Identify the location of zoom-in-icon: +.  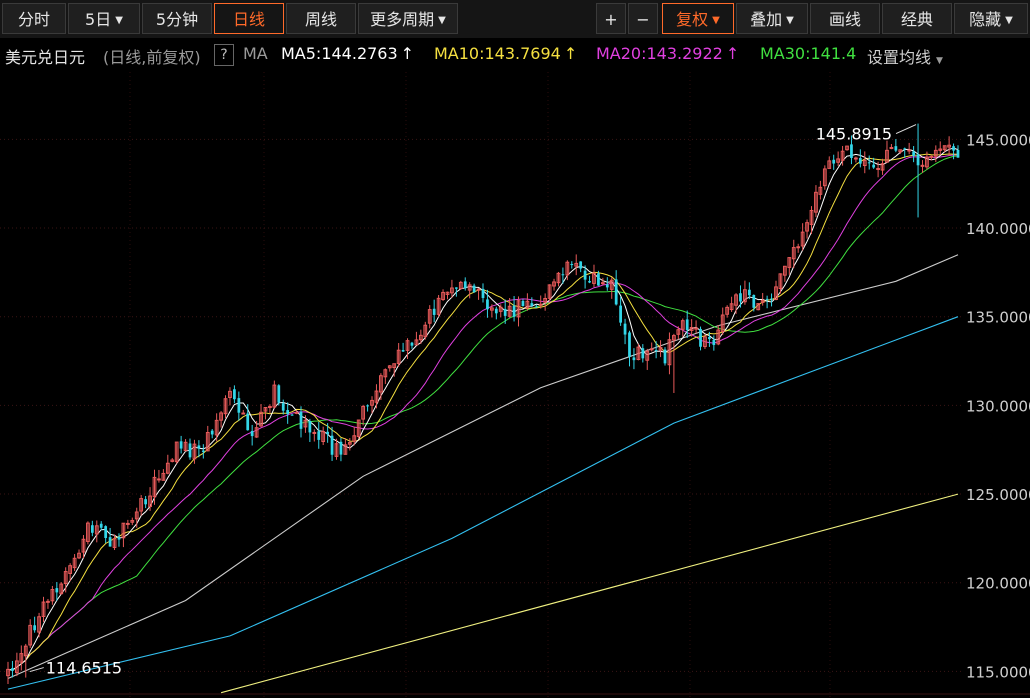
(611, 18).